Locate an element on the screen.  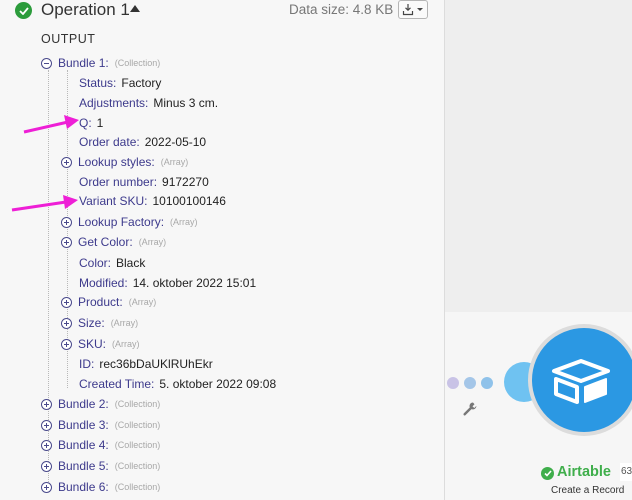
module-name: Airtable is located at coordinates (584, 472).